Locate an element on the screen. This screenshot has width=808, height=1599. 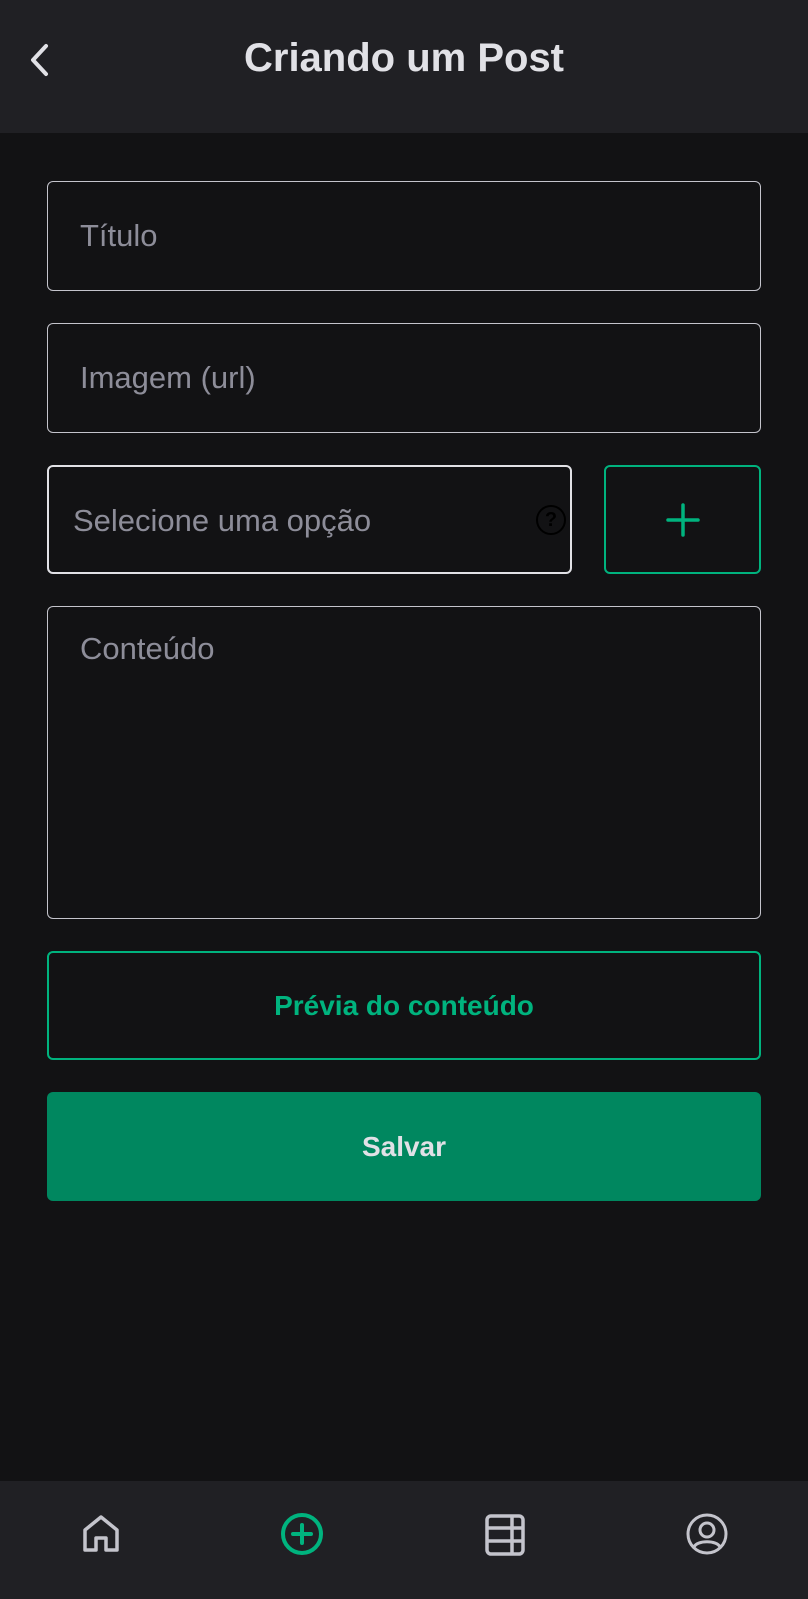
nav-posts-table is located at coordinates (505, 1534).